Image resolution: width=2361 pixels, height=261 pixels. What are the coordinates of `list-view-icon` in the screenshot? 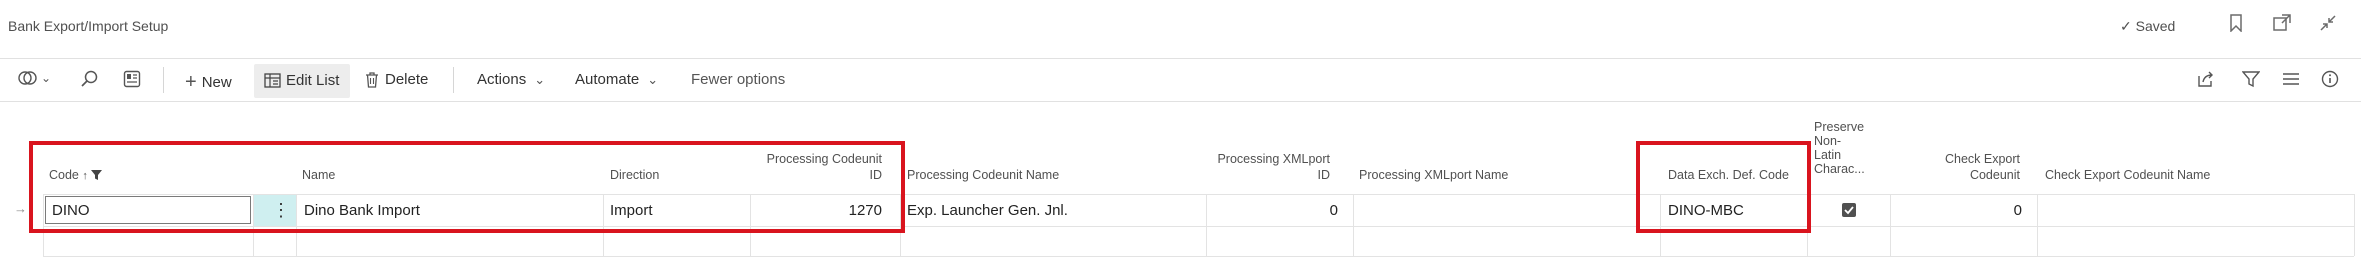 It's located at (2291, 81).